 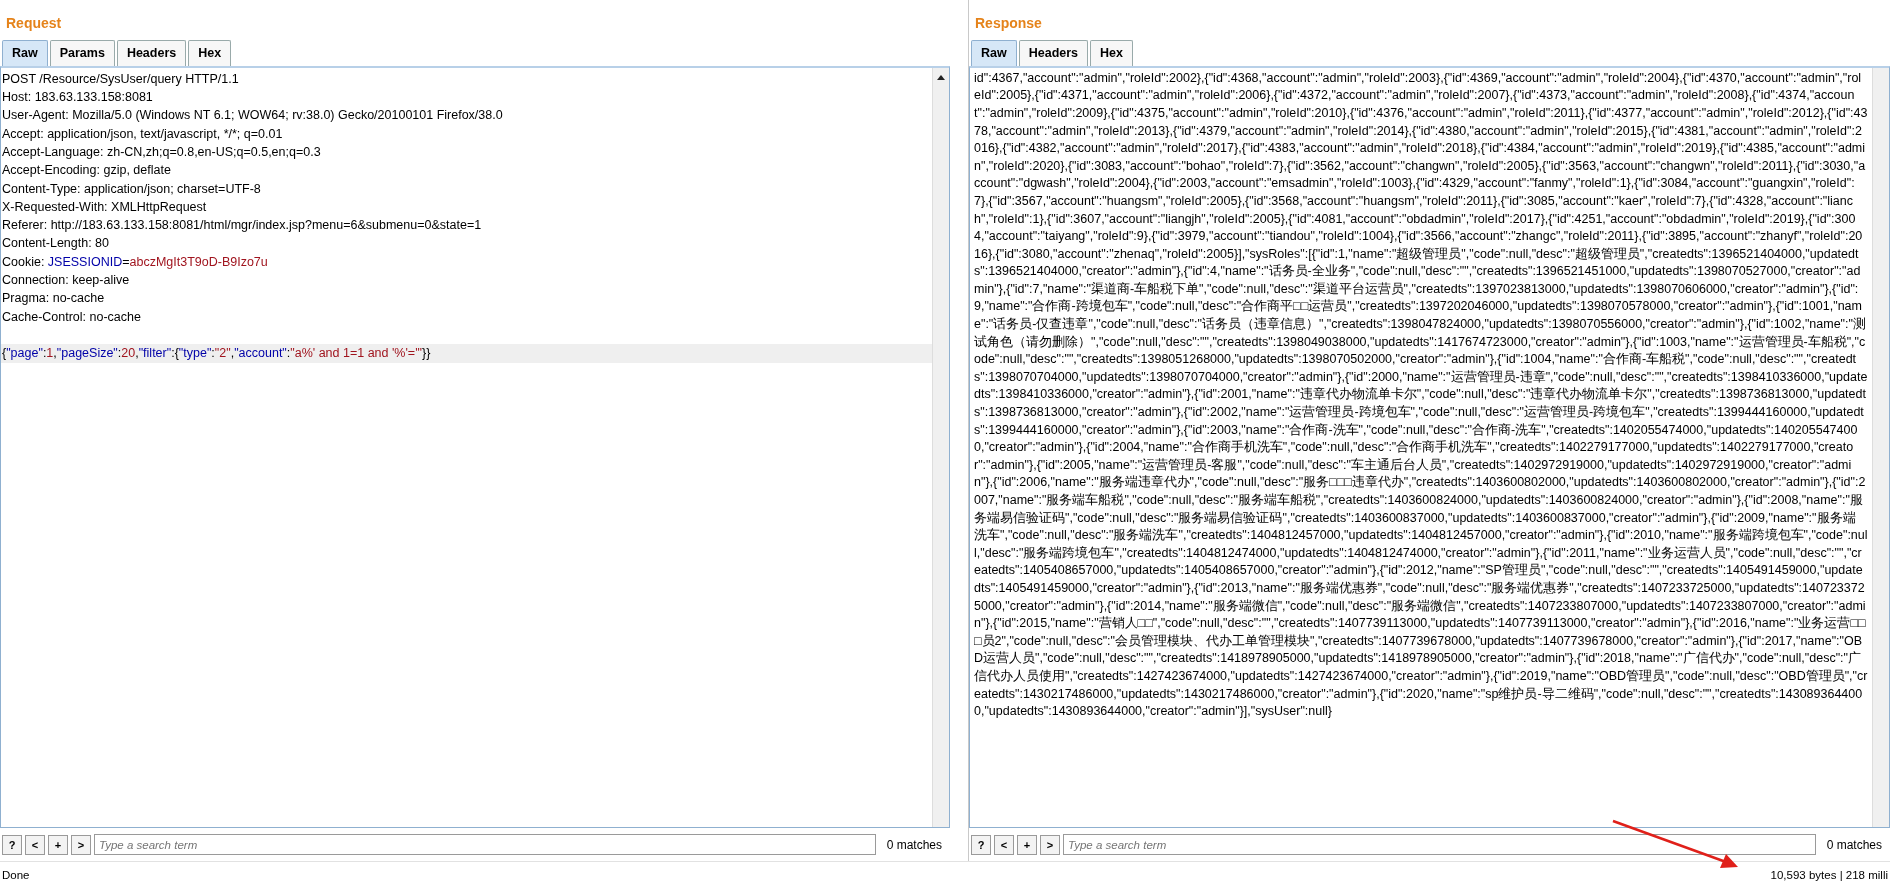 What do you see at coordinates (252, 116) in the screenshot?
I see `request-line: User-Agent: Mozilla/5.0 (Windows NT 6.1; WOW64; rv:38.0) Gecko/20100101 Firefox/38.0` at bounding box center [252, 116].